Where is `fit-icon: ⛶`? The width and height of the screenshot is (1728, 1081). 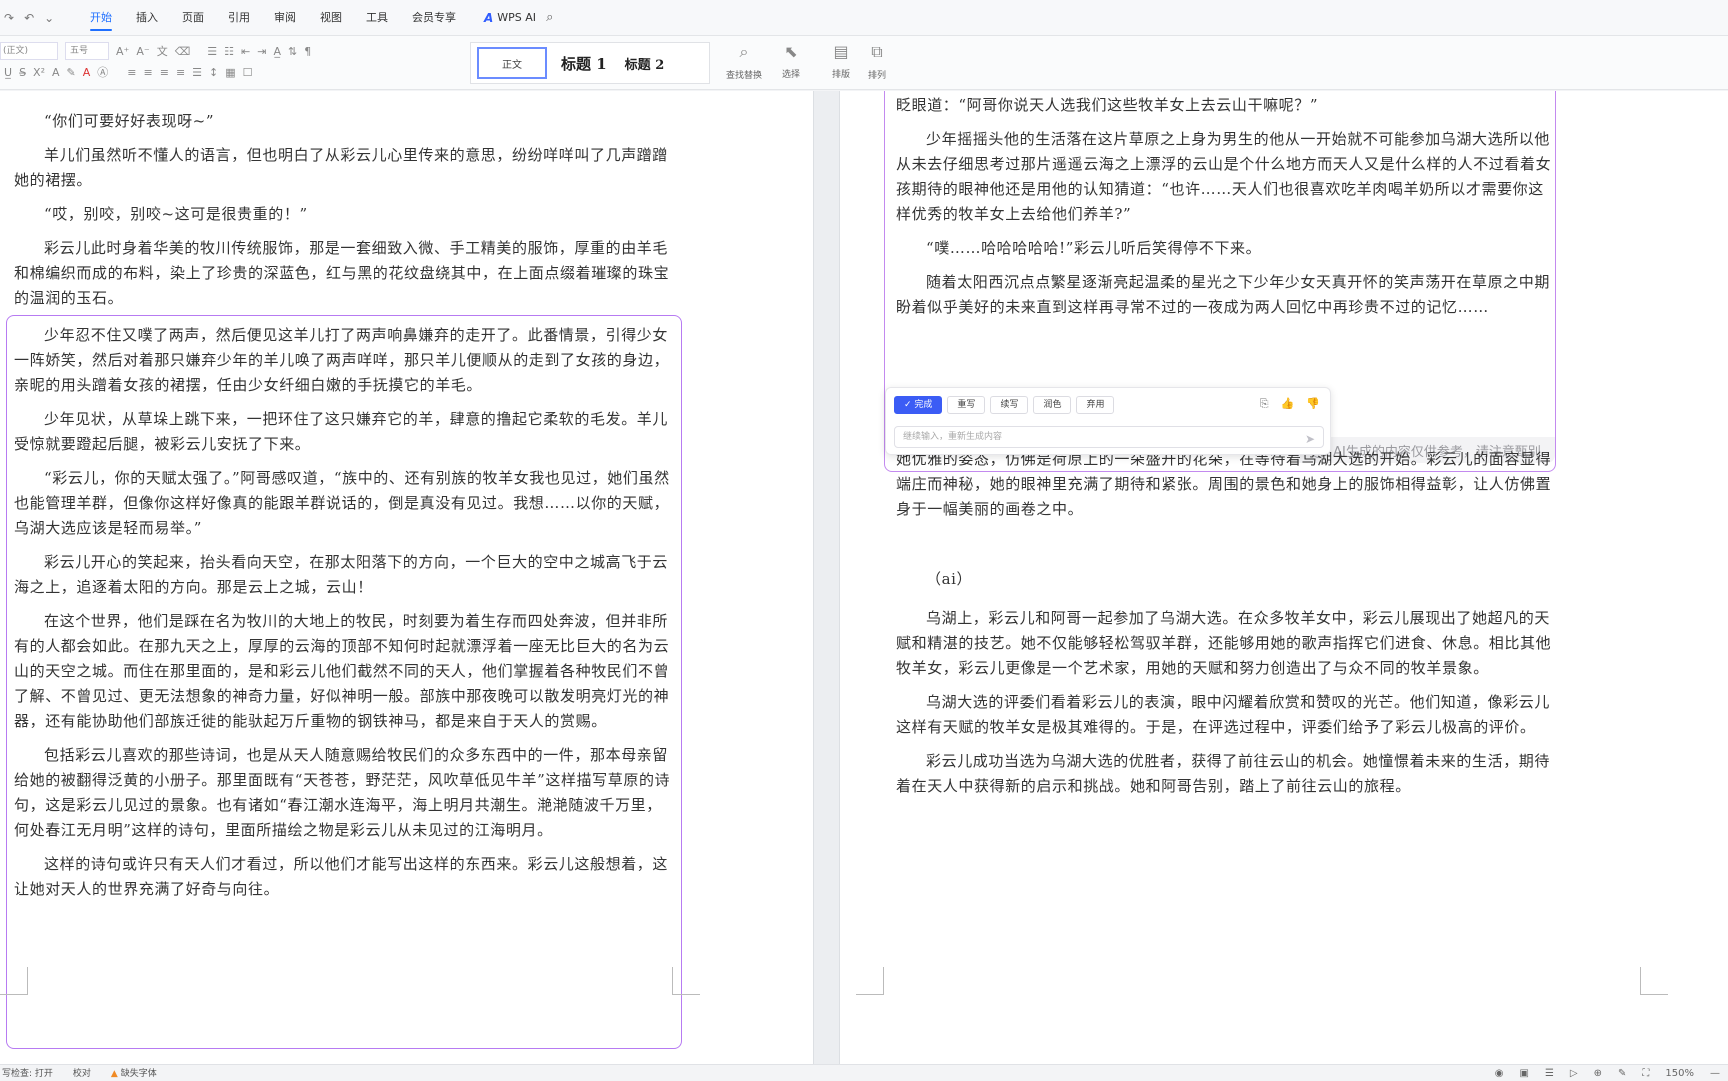
fit-icon: ⛶ is located at coordinates (1645, 1073).